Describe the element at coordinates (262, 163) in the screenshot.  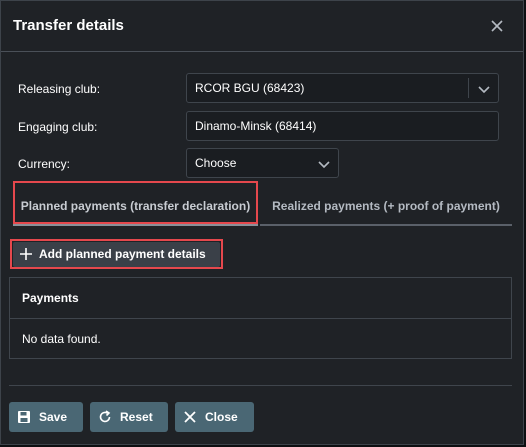
I see `currency-select: Choose` at that location.